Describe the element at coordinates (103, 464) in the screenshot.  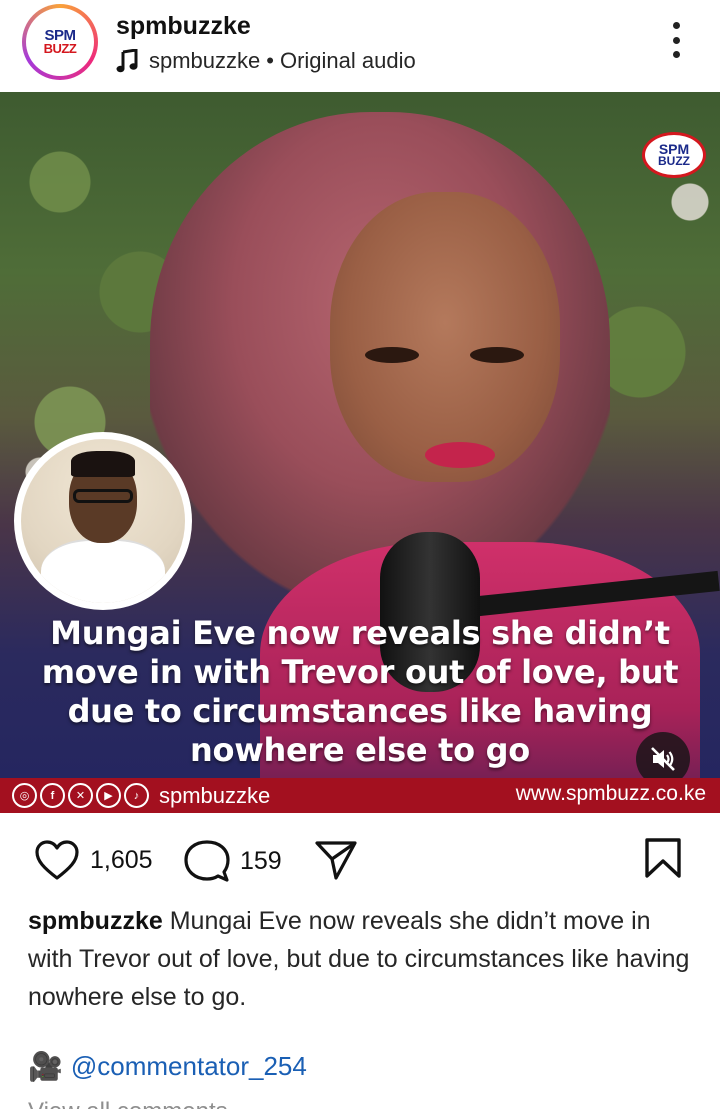
I see `inset-hair` at that location.